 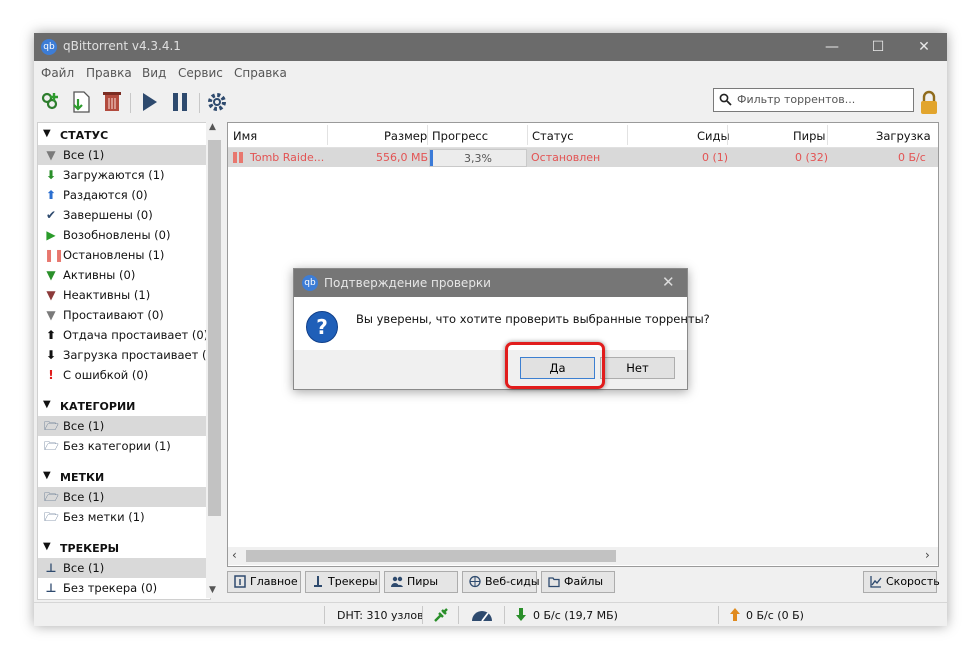 I want to click on sidebar-scrollbar: ▲ ▼, so click(x=214, y=360).